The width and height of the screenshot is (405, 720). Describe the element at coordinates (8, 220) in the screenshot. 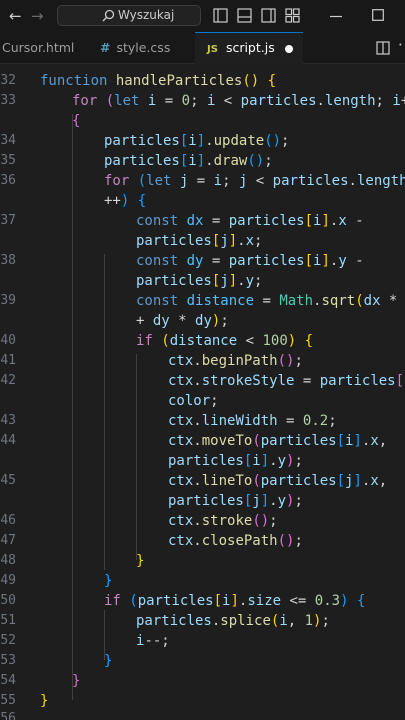

I see `line-number: 37` at that location.